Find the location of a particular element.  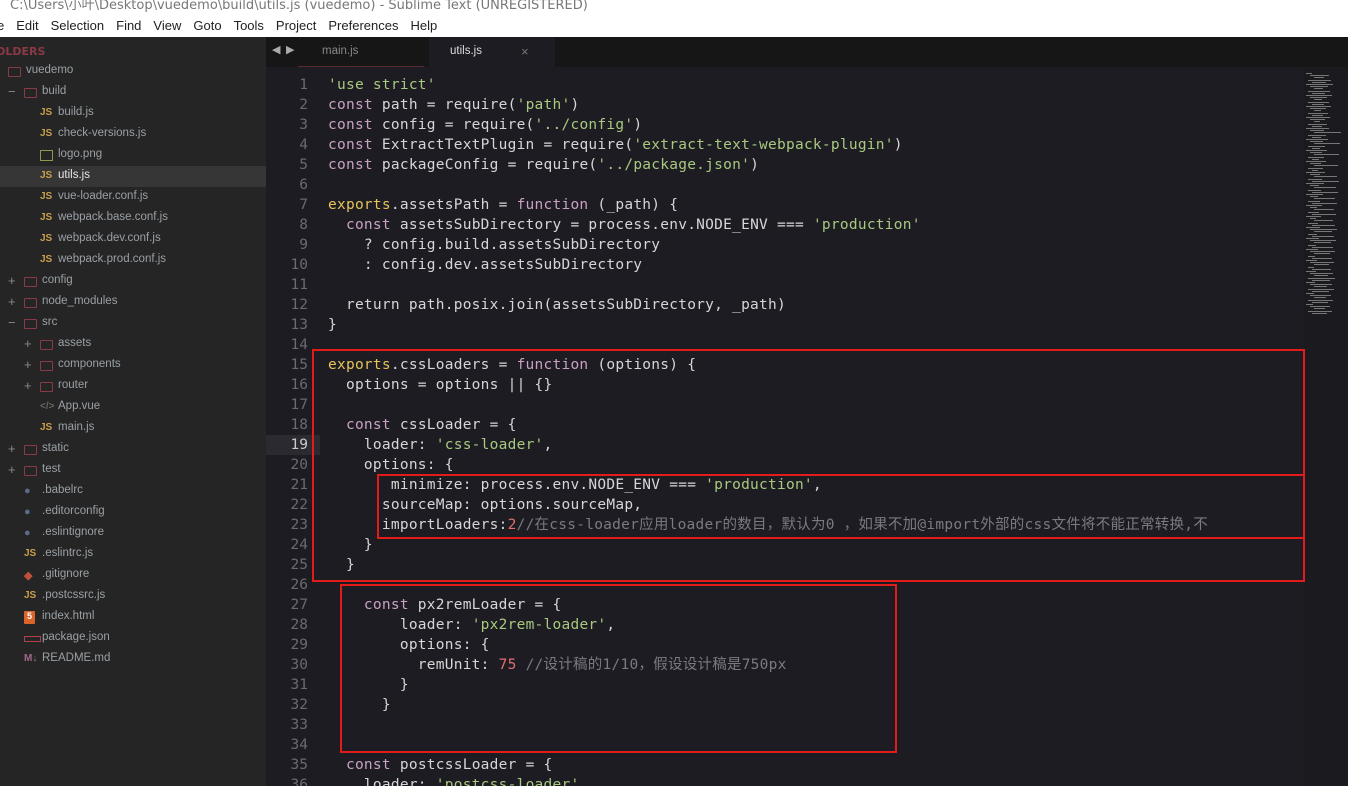

token-d: path = require( is located at coordinates (444, 105).